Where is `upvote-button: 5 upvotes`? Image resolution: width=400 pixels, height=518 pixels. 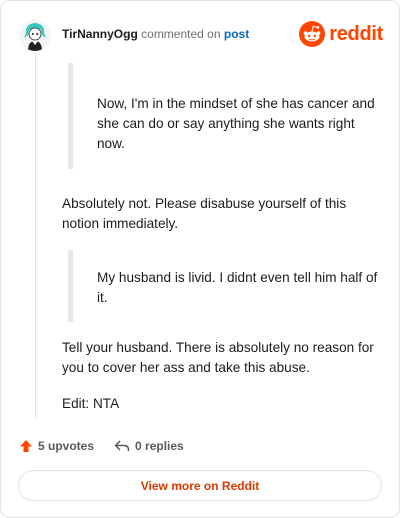
upvote-button: 5 upvotes is located at coordinates (56, 446).